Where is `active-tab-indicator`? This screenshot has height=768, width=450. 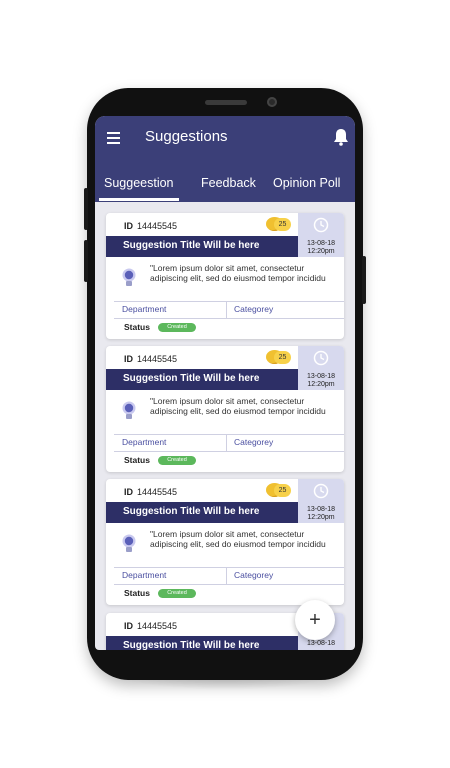
active-tab-indicator is located at coordinates (139, 199).